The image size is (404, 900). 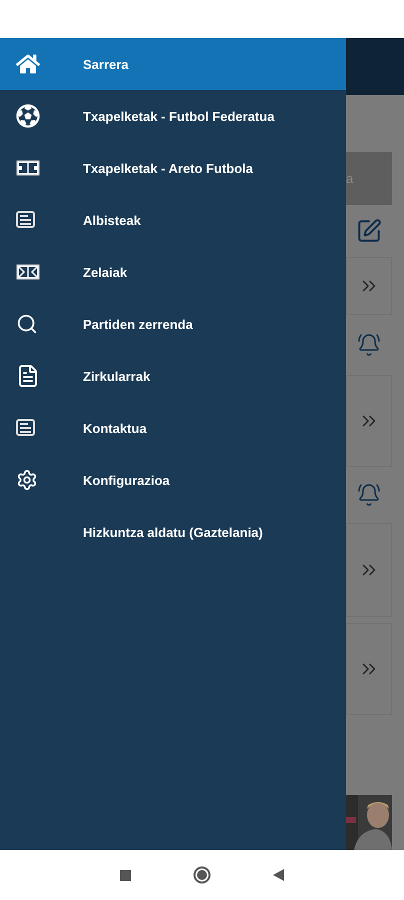 What do you see at coordinates (27, 324) in the screenshot?
I see `search-icon` at bounding box center [27, 324].